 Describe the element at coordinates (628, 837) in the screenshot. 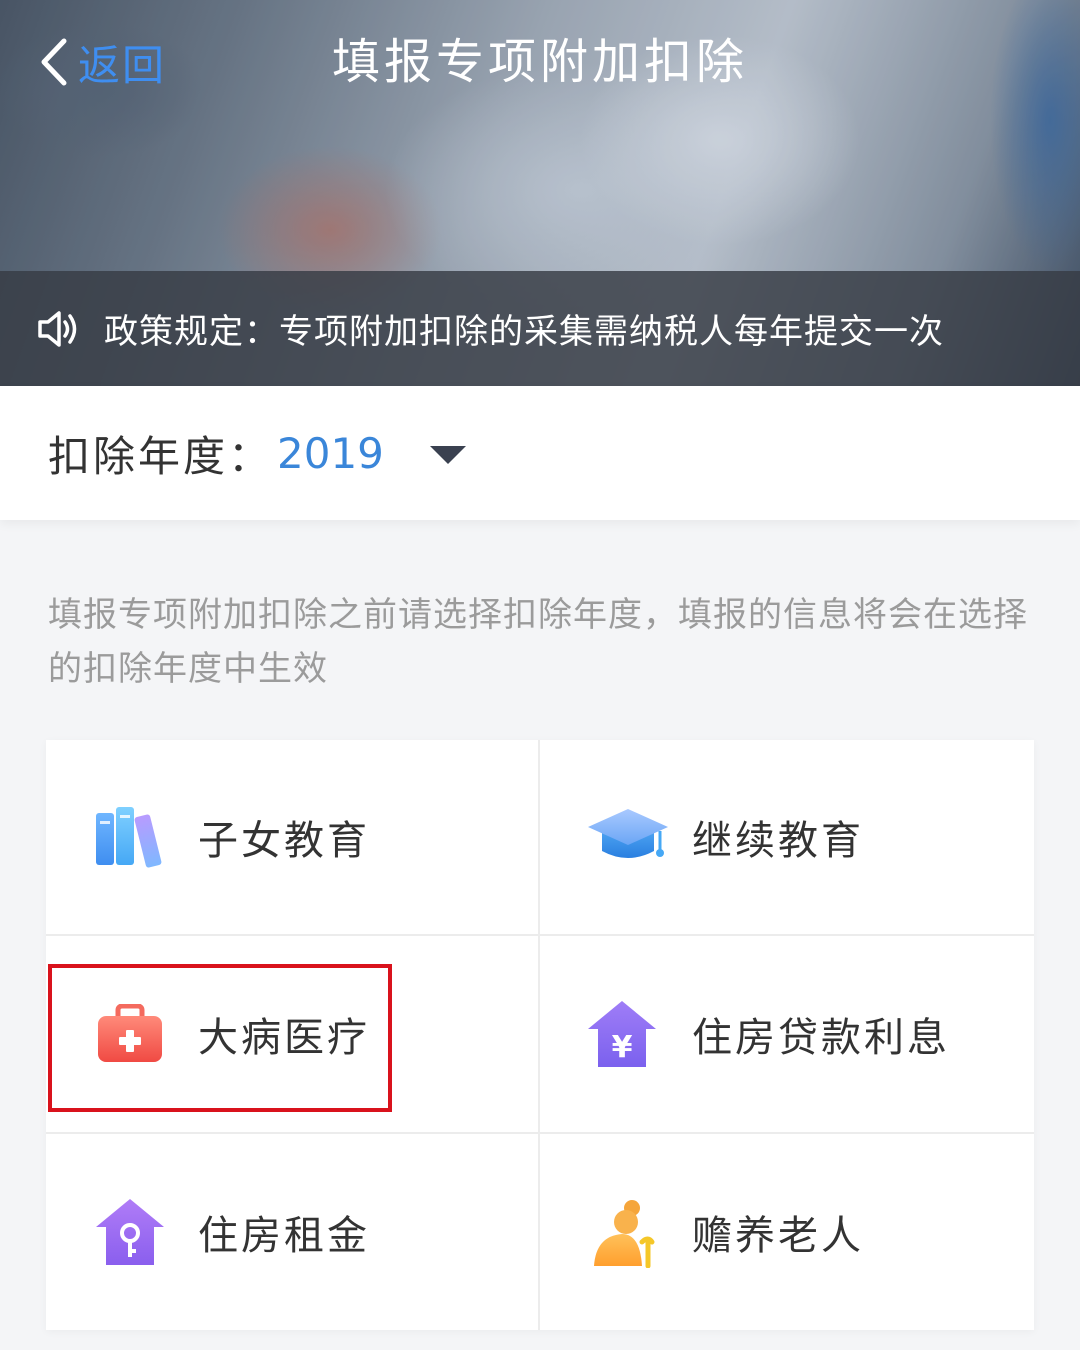

I see `graduation-cap-icon` at that location.